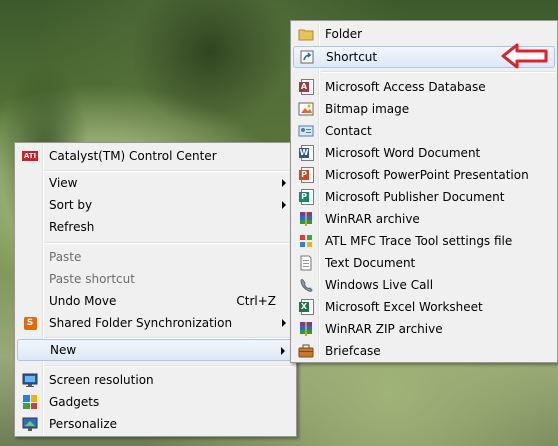 This screenshot has width=558, height=446. I want to click on new-item-atl-mfc-trace: ATL MFC Trace Tool settings file, so click(424, 241).